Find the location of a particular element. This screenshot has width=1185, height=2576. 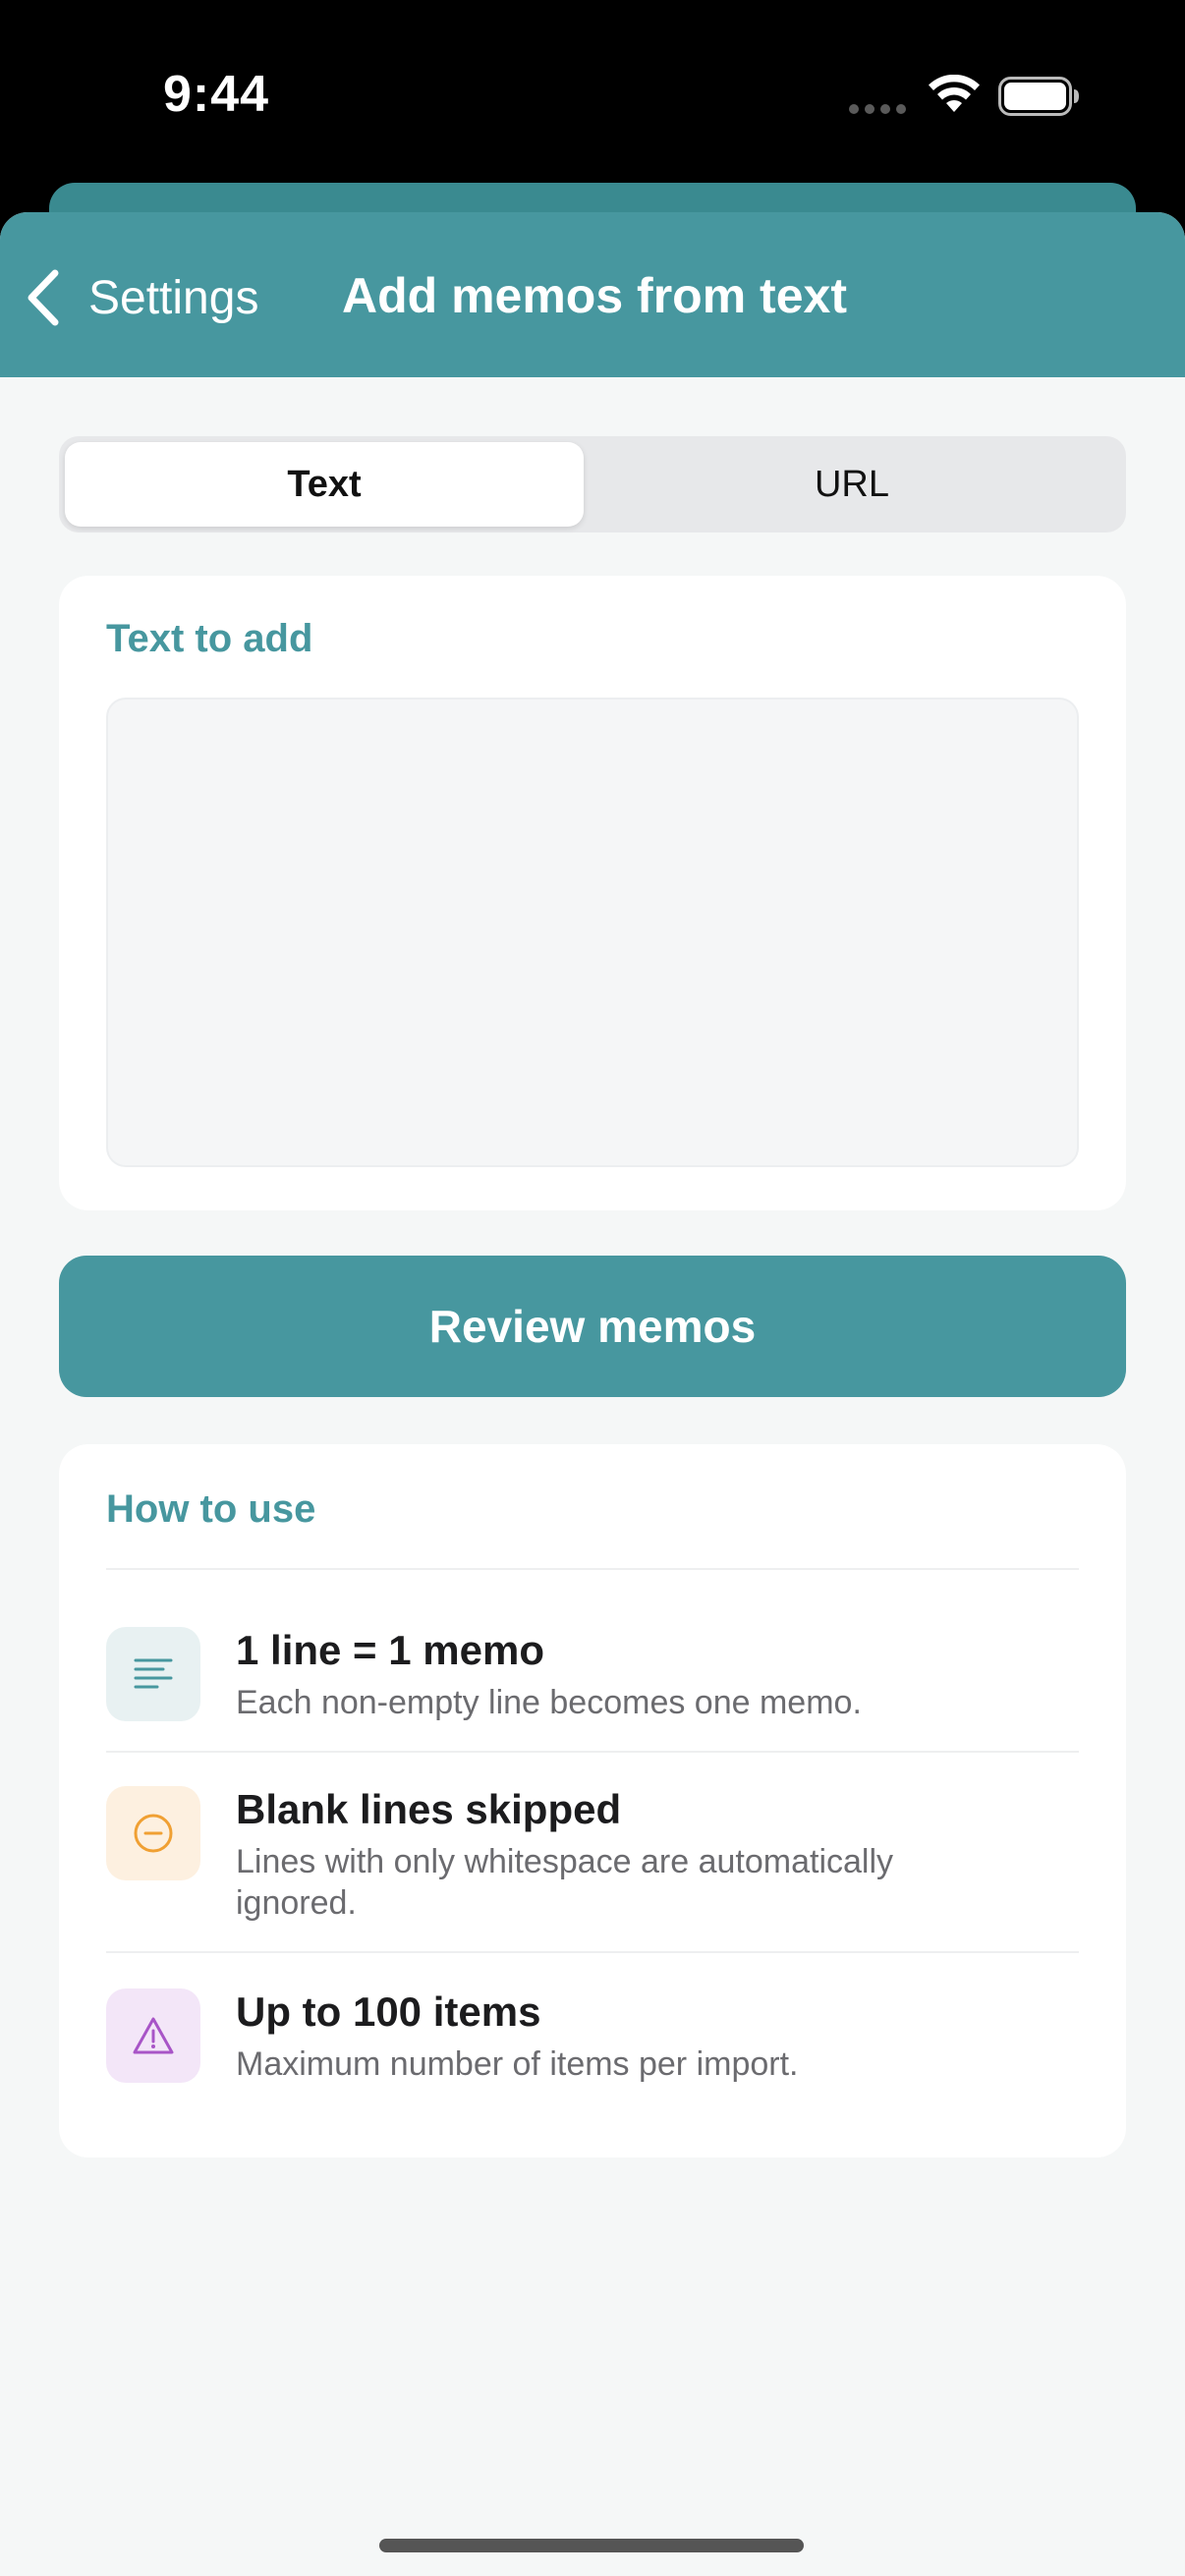

status-bar: 9:44 is located at coordinates (592, 93).